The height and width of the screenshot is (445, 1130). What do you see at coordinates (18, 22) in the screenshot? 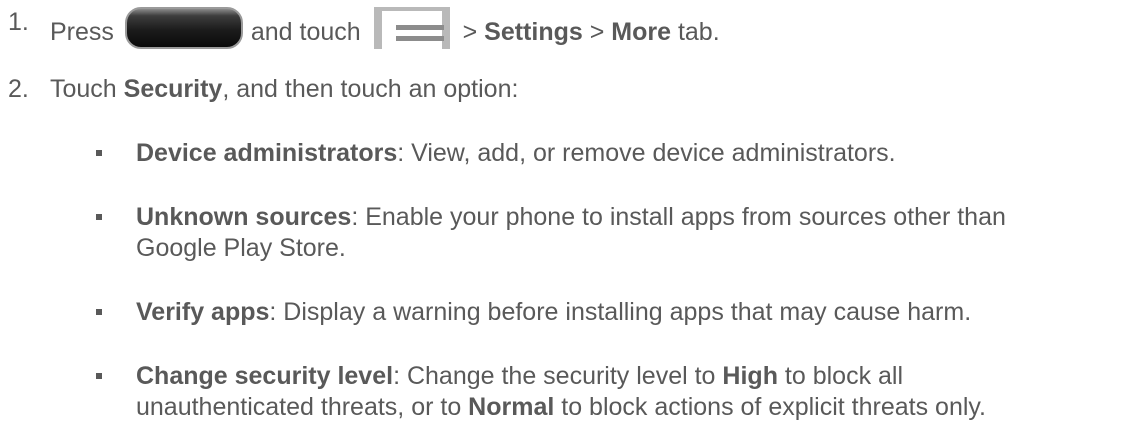
I see `step-number: 1.` at bounding box center [18, 22].